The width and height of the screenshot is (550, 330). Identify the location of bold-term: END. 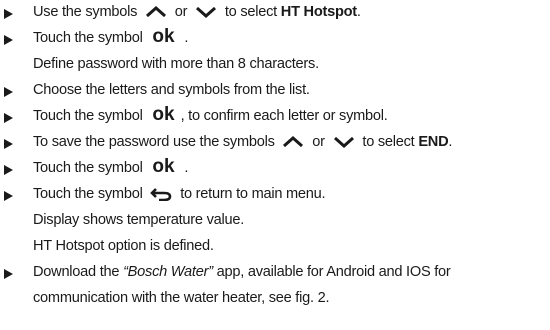
(433, 142).